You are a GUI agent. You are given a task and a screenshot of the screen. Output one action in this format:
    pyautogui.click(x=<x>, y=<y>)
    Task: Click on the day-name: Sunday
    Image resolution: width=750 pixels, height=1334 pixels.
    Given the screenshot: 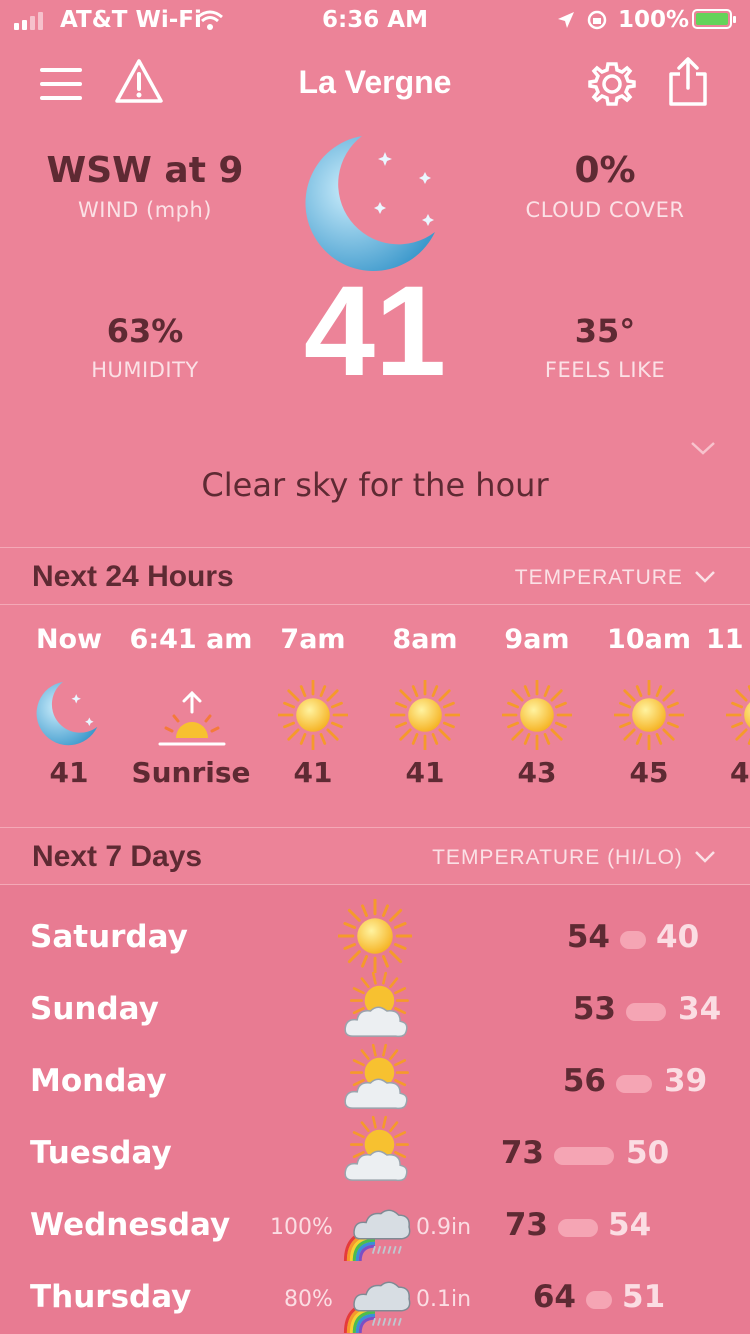 What is the action you would take?
    pyautogui.click(x=94, y=1009)
    